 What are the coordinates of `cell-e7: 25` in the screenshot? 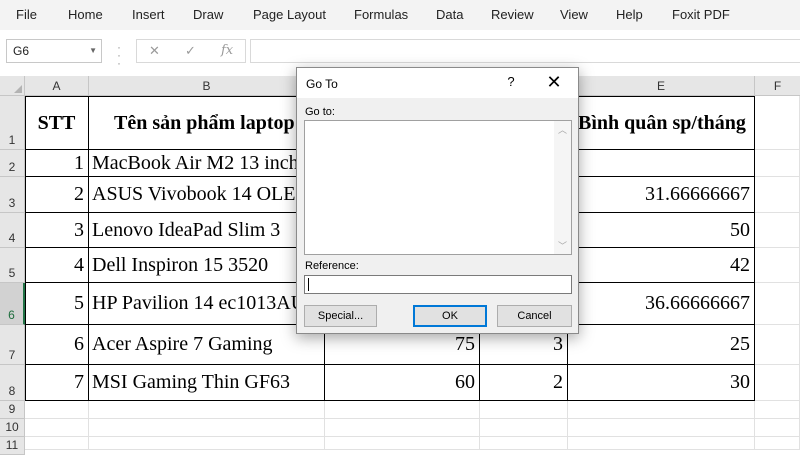 It's located at (661, 345).